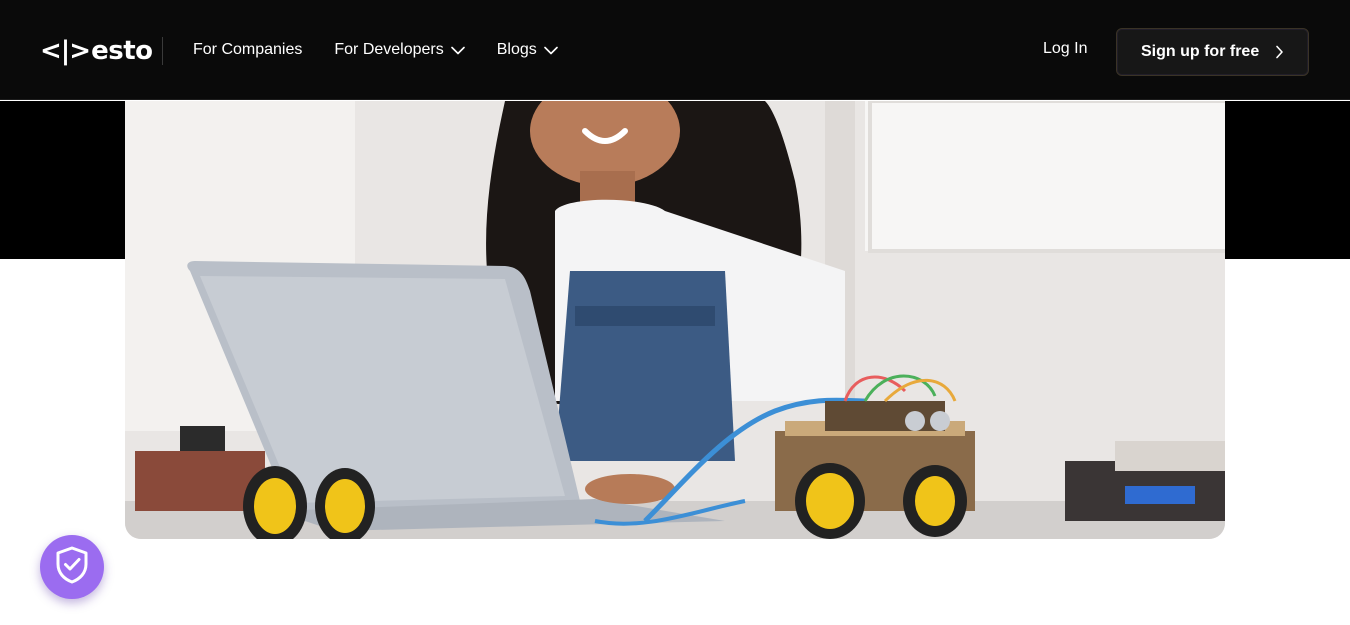 Image resolution: width=1350 pixels, height=625 pixels. I want to click on brand-logo: <|> esto, so click(96, 51).